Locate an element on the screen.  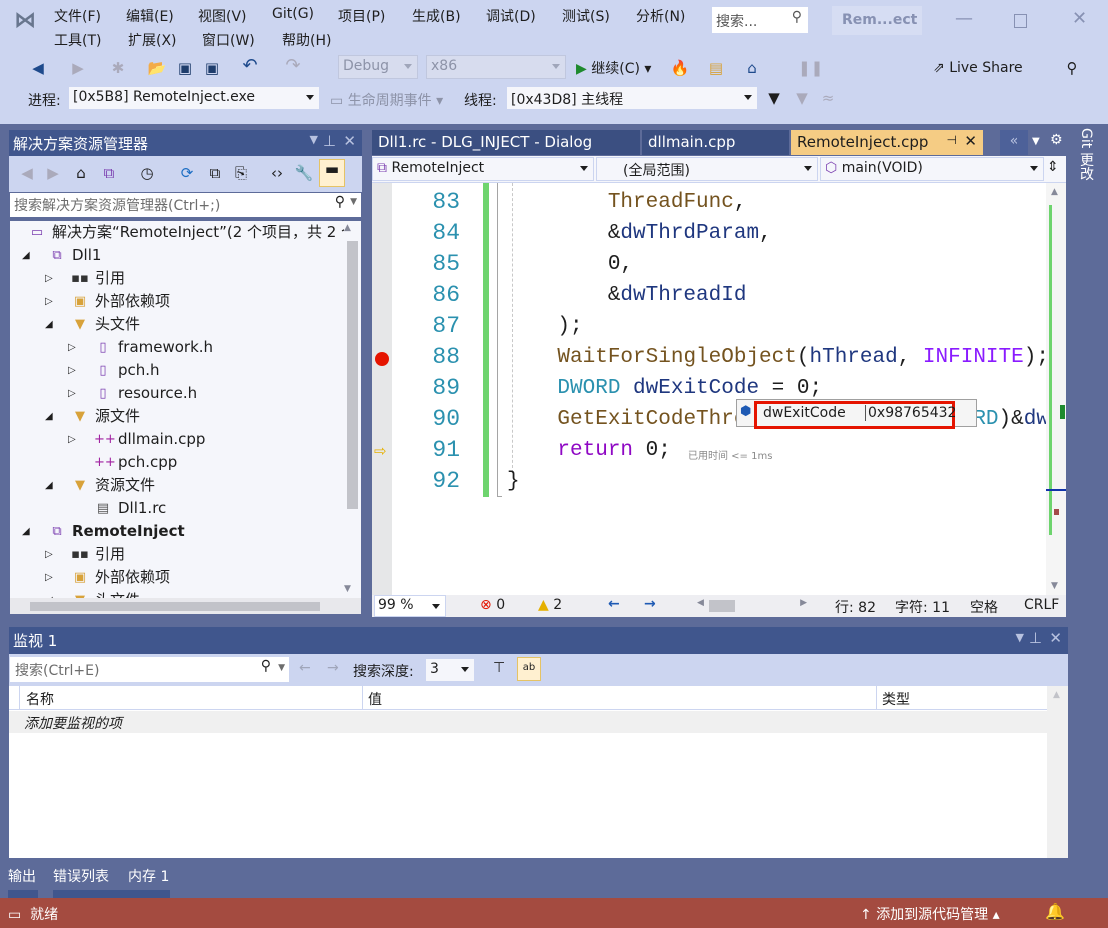
member-nav-select: ⬡ main(VOID) is located at coordinates (932, 169).